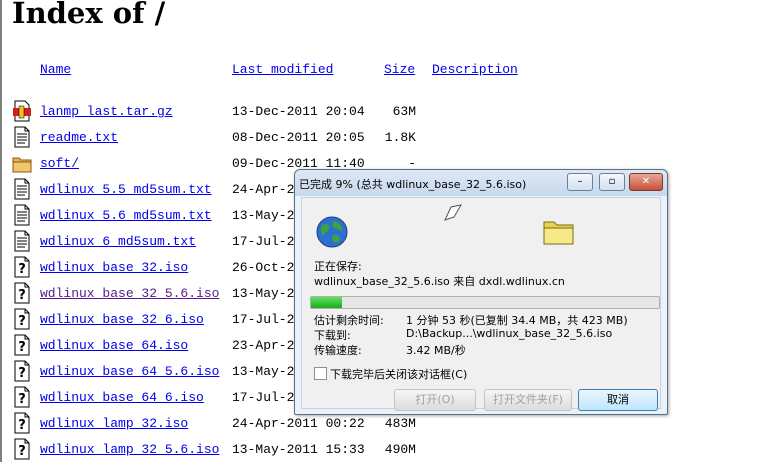  Describe the element at coordinates (349, 320) in the screenshot. I see `remaining-time-label: 估计剩余时间:` at that location.